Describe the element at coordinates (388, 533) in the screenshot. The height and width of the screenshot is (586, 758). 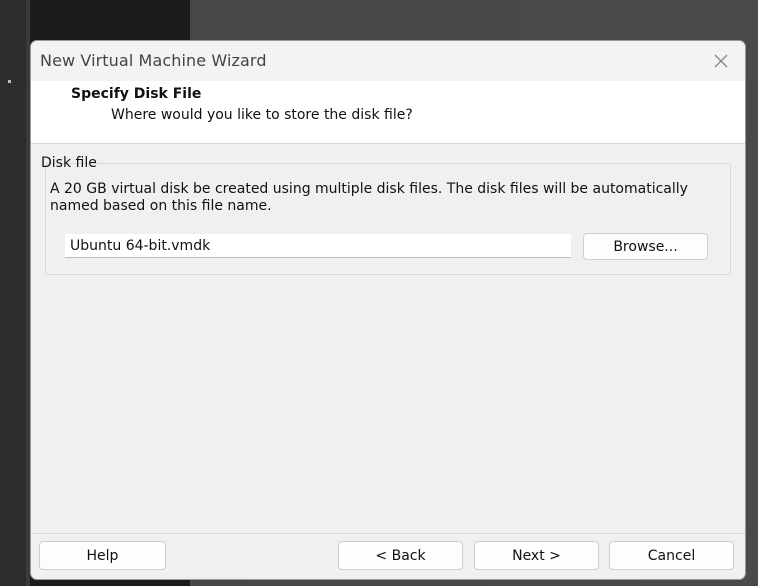
I see `footer-divider` at that location.